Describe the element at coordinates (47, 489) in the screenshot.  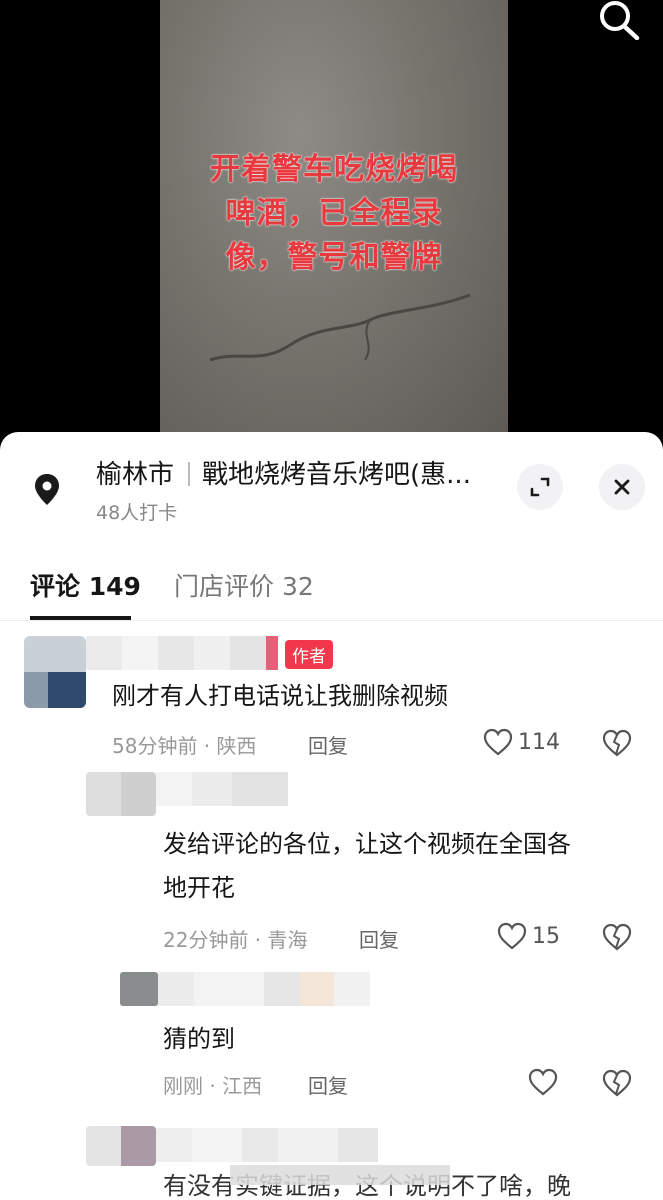
I see `location-pin-icon` at that location.